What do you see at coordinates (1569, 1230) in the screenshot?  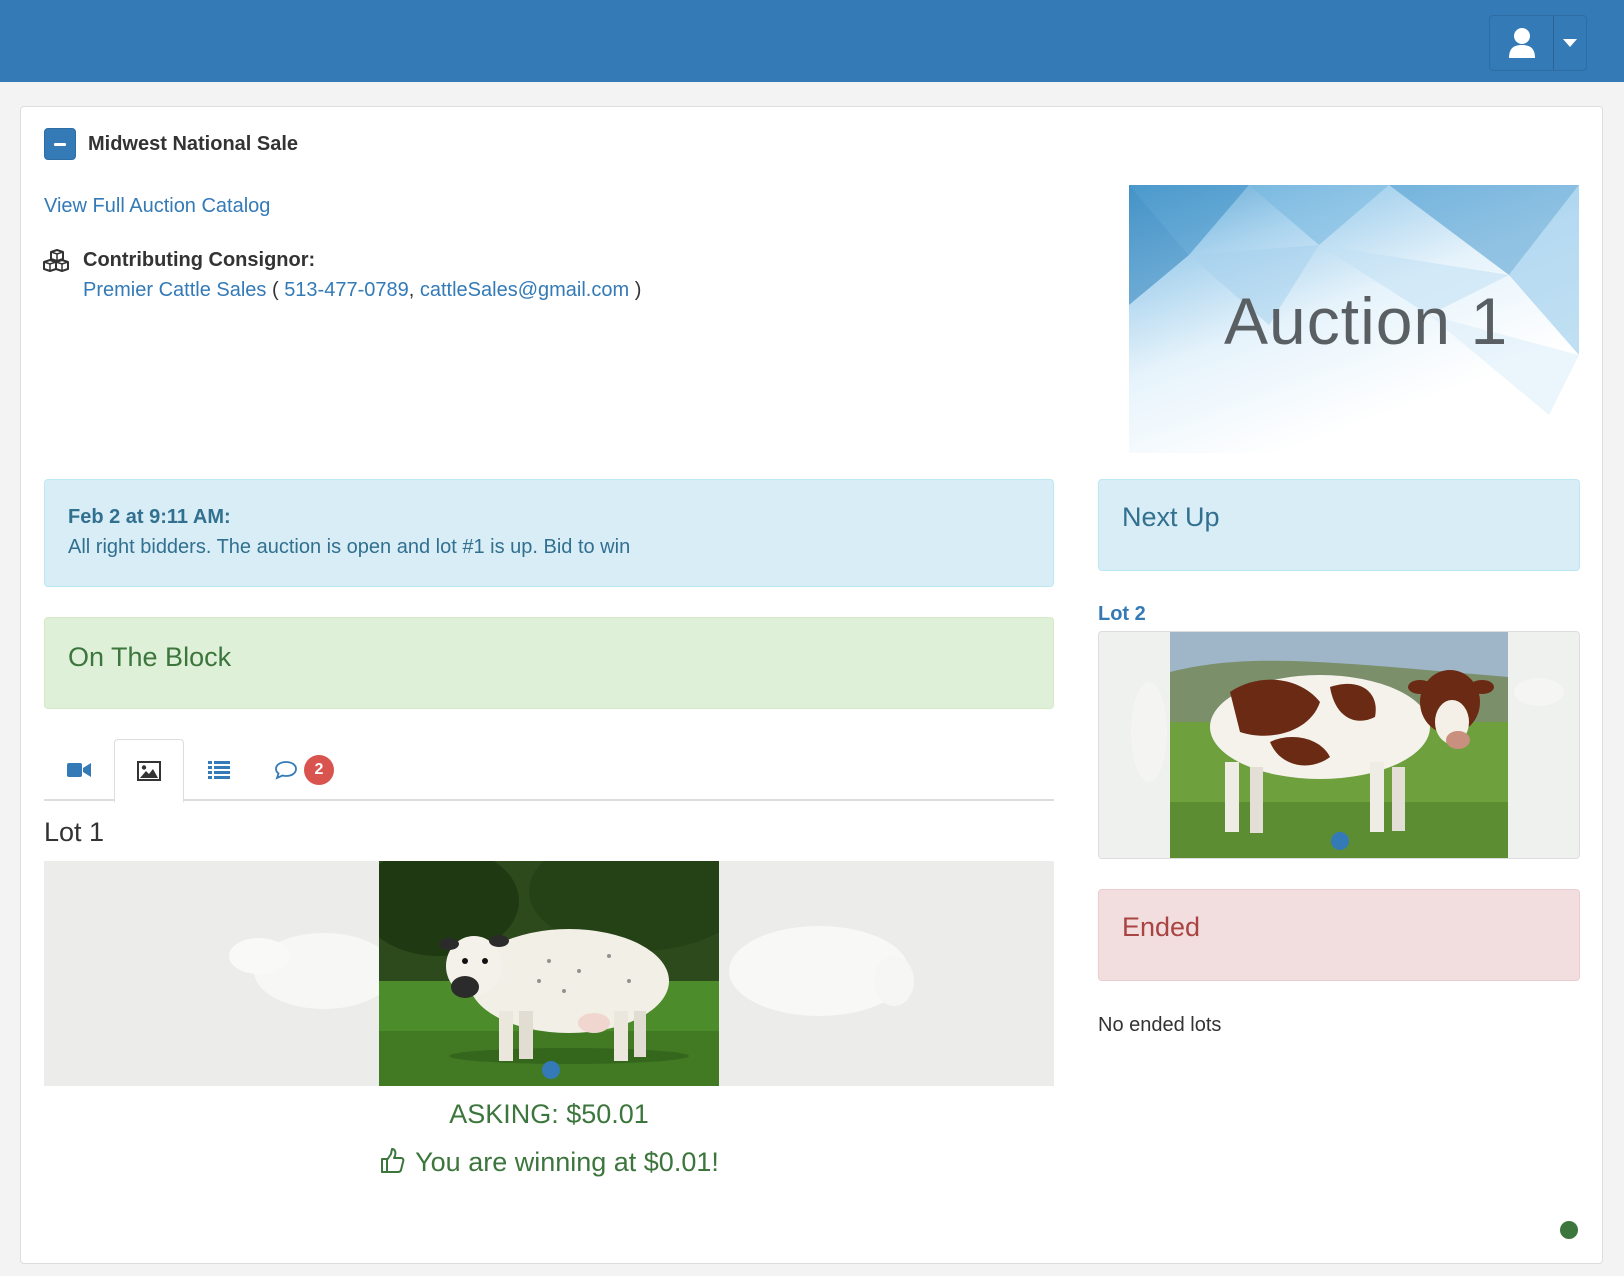 I see `connection-status-indicator` at bounding box center [1569, 1230].